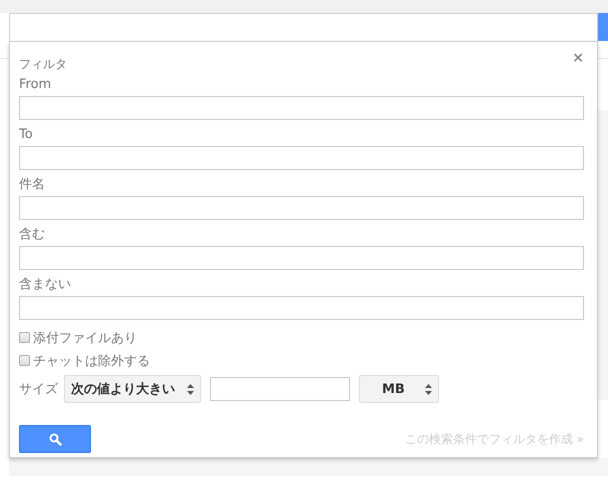 This screenshot has height=491, width=608. What do you see at coordinates (280, 389) in the screenshot?
I see `size-field` at bounding box center [280, 389].